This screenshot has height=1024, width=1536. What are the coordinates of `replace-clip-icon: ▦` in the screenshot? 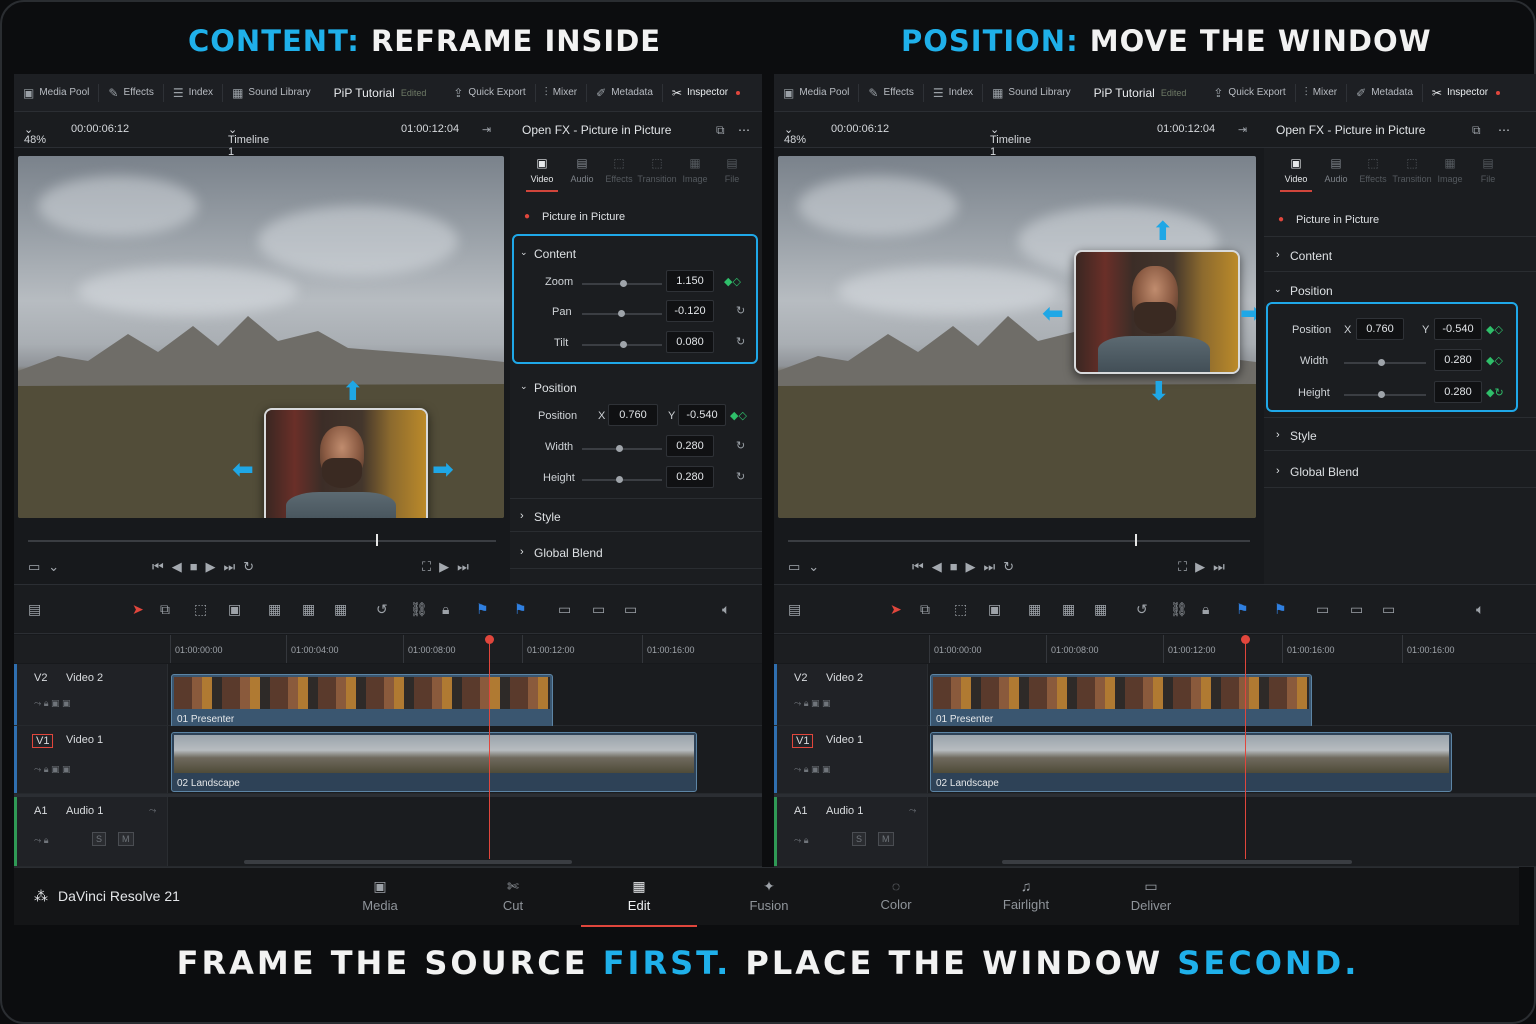 It's located at (340, 609).